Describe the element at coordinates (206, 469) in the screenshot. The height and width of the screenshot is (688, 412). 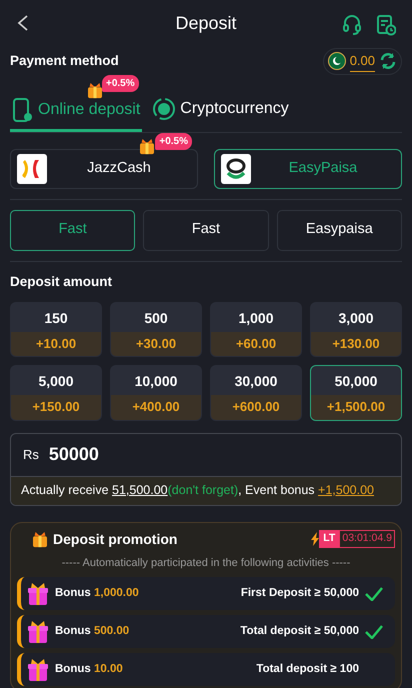
I see `amount-panel: Rs 50000 Actually receive 51,500.00(don't forget), Event bonus +1,500.00` at that location.